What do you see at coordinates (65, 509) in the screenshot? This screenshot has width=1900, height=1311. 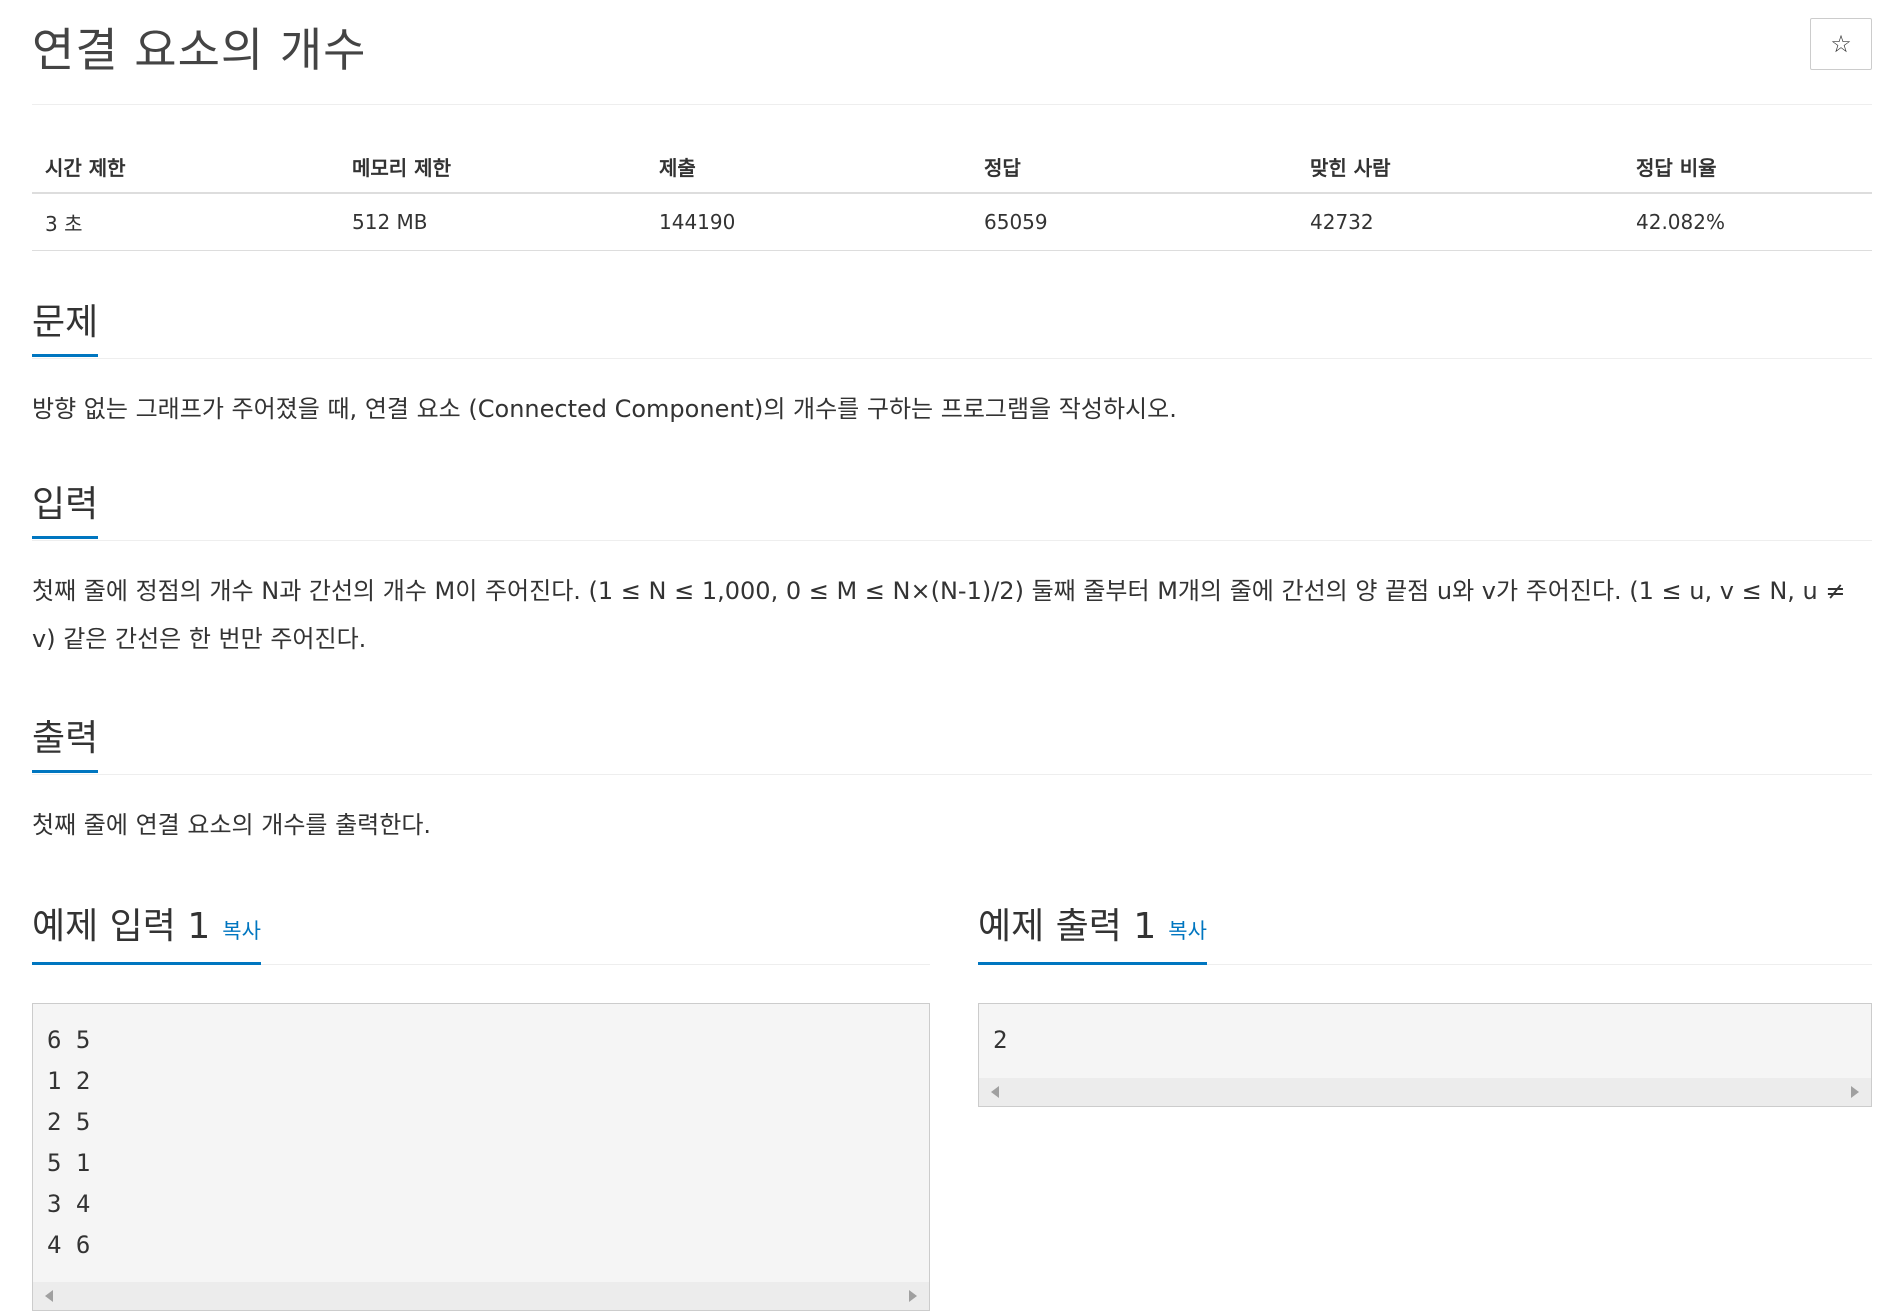 I see `input-title: 입력` at bounding box center [65, 509].